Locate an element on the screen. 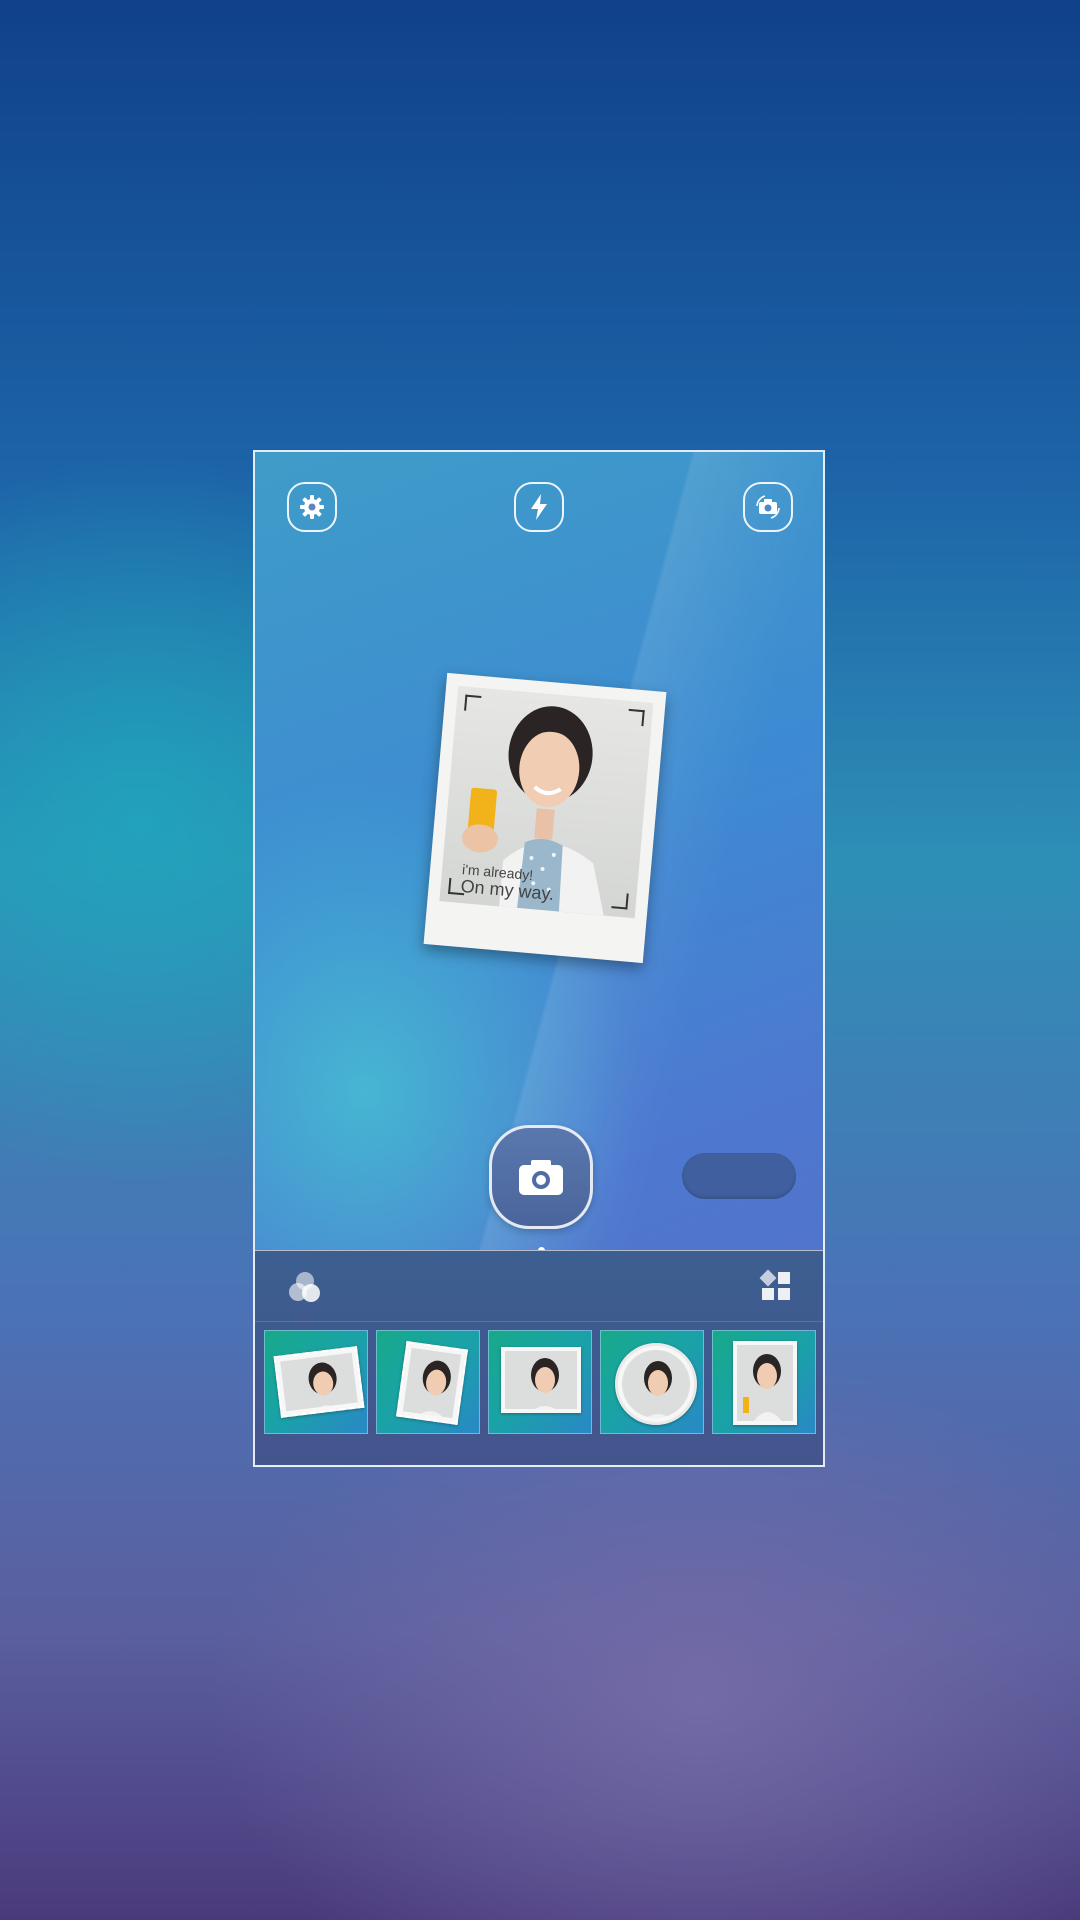 This screenshot has height=1920, width=1080. frame-thumb-polaroid is located at coordinates (764, 1382).